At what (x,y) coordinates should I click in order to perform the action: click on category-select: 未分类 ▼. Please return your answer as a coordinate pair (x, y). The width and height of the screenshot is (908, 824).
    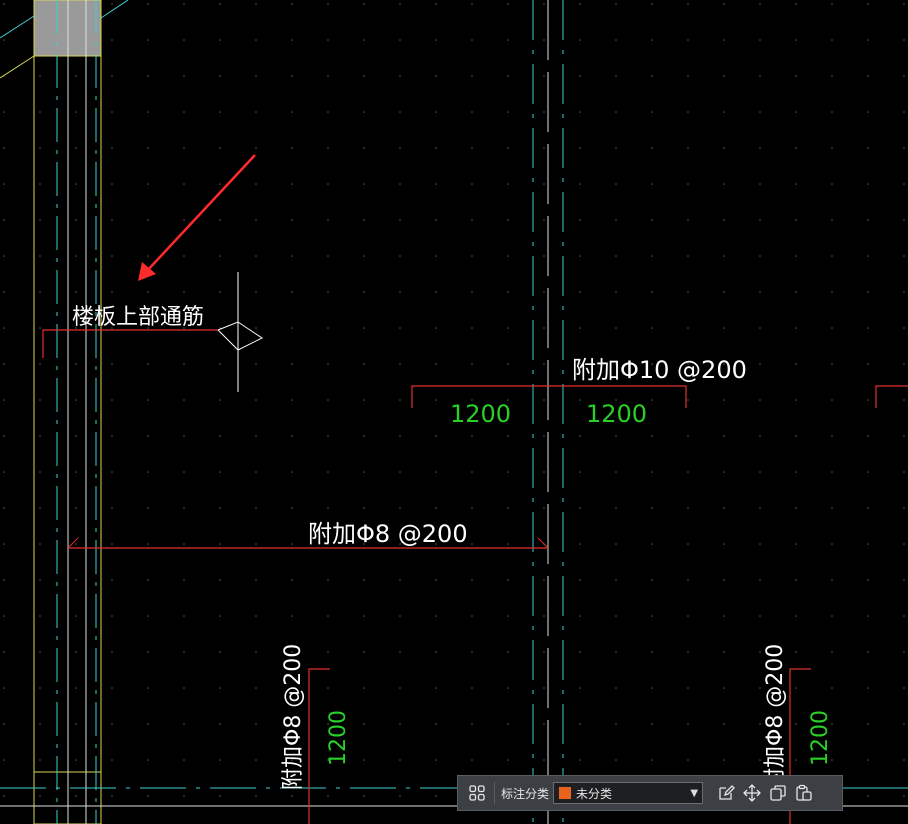
    Looking at the image, I should click on (628, 793).